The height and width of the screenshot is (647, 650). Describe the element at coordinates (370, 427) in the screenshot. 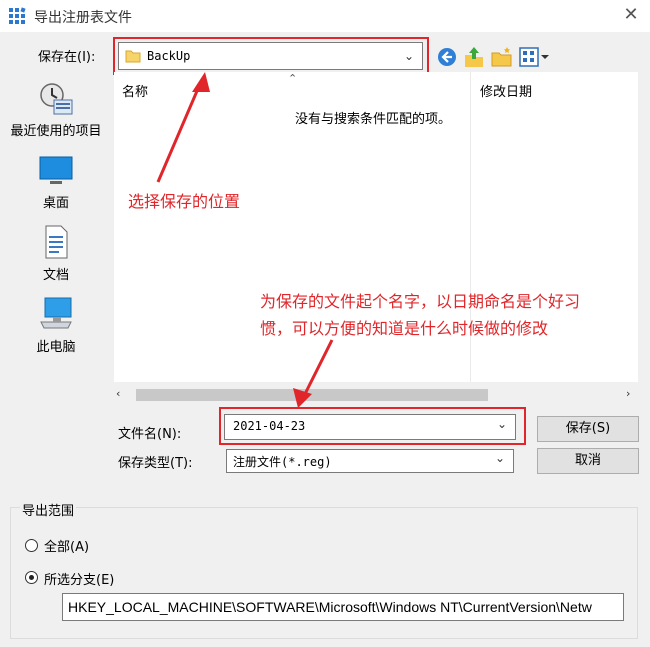

I see `filename-input: 2021-04-23 ⌄` at that location.